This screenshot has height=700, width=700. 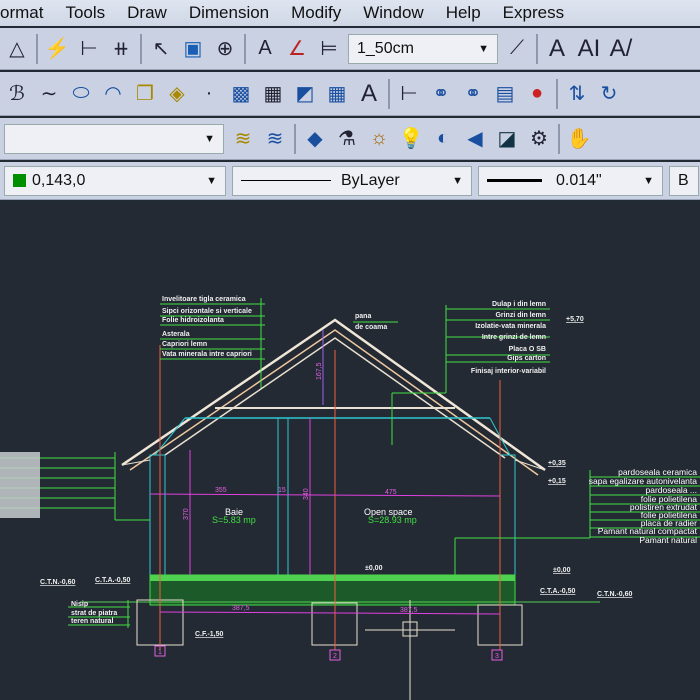 I want to click on refresh-icon: ↻, so click(x=609, y=94).